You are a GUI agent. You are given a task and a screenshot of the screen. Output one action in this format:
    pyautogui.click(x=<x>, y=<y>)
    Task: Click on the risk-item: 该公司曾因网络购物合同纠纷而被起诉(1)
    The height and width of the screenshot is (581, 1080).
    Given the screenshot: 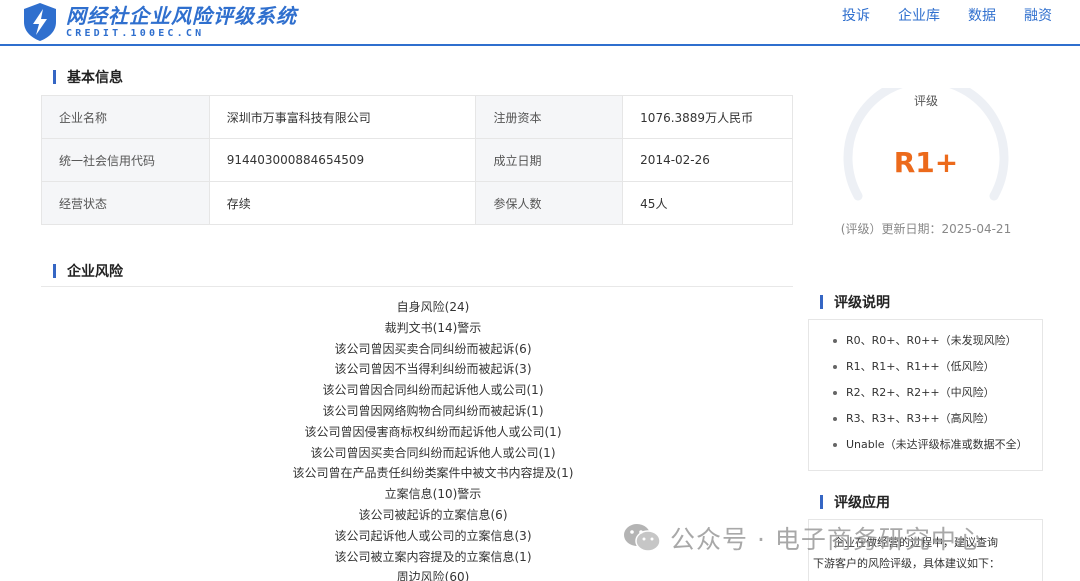 What is the action you would take?
    pyautogui.click(x=433, y=411)
    